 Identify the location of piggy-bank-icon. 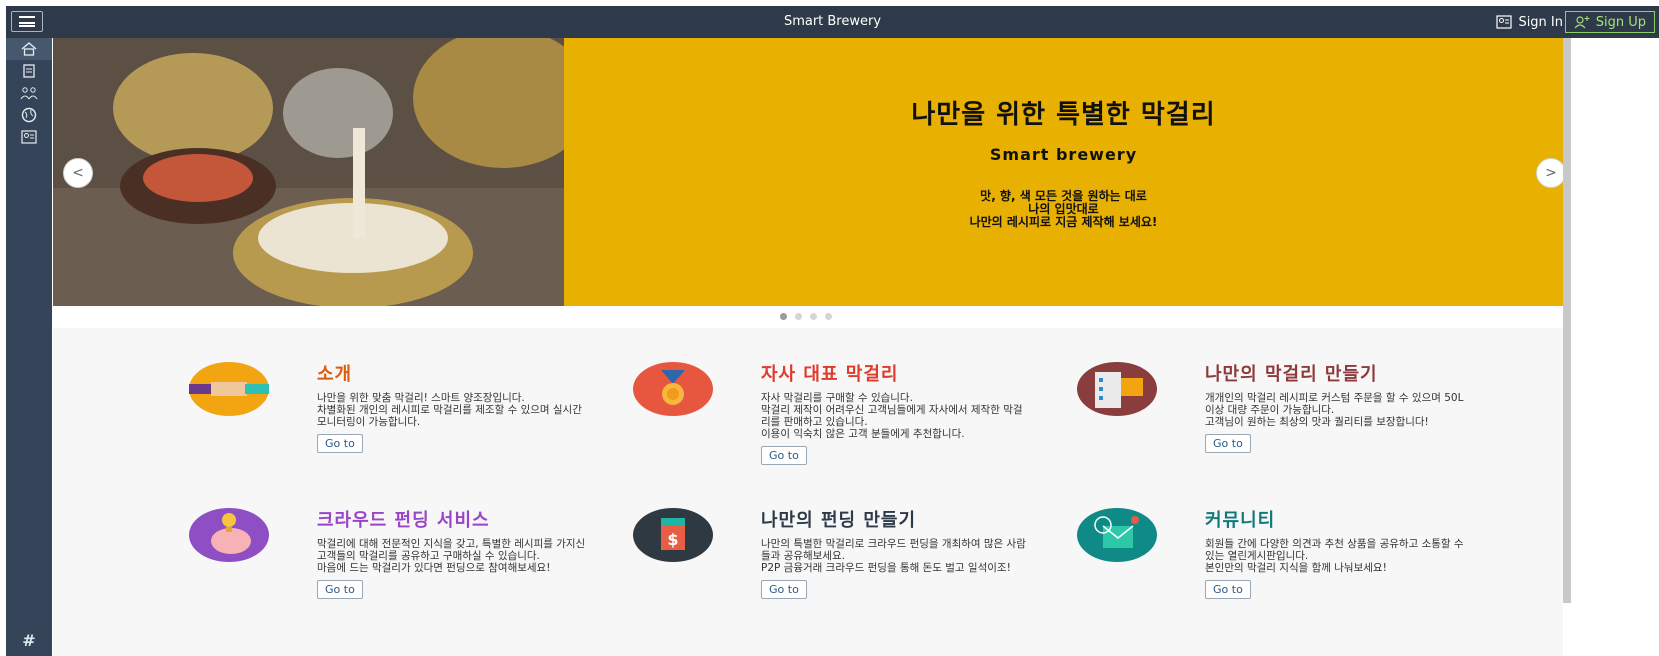
(229, 535).